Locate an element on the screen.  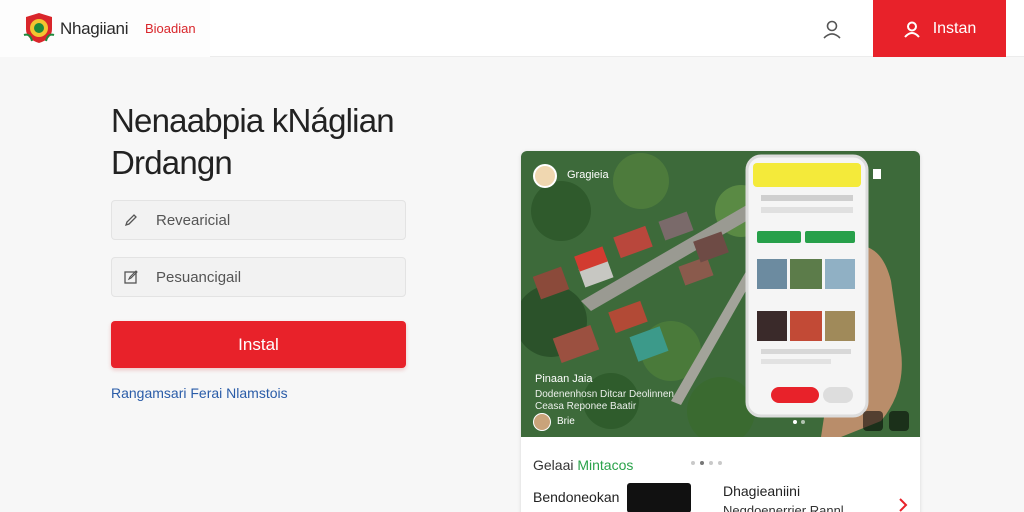
post-caption-line: Dodenenhosn Ditcar Deolinnen is located at coordinates (604, 394).